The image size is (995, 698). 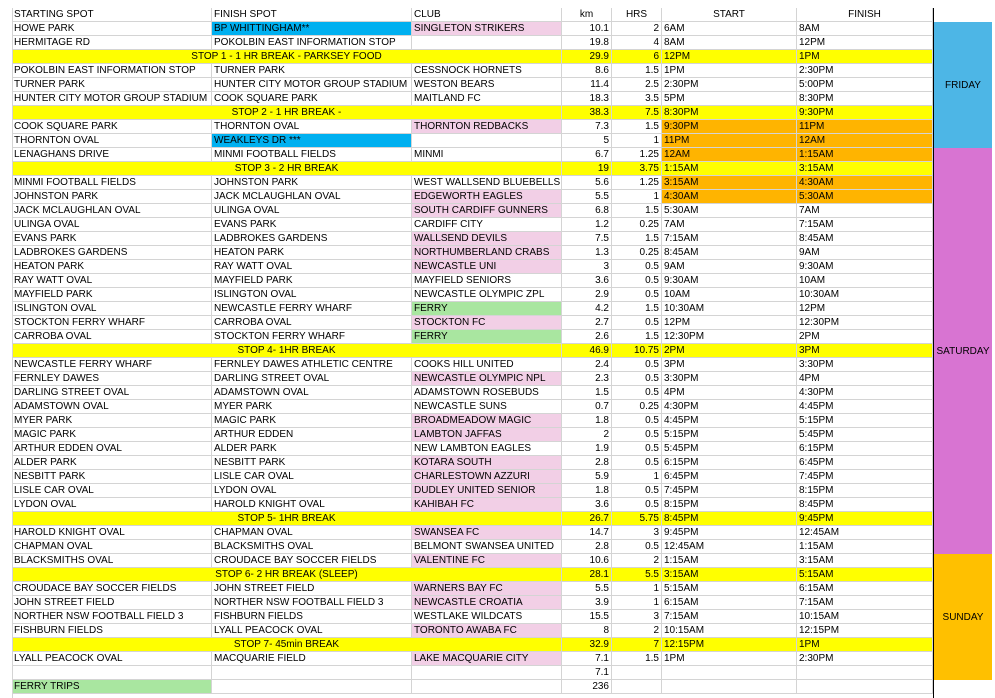 I want to click on cell-starting-spot: CROUDACE BAY SOCCER FIELDS, so click(x=112, y=589).